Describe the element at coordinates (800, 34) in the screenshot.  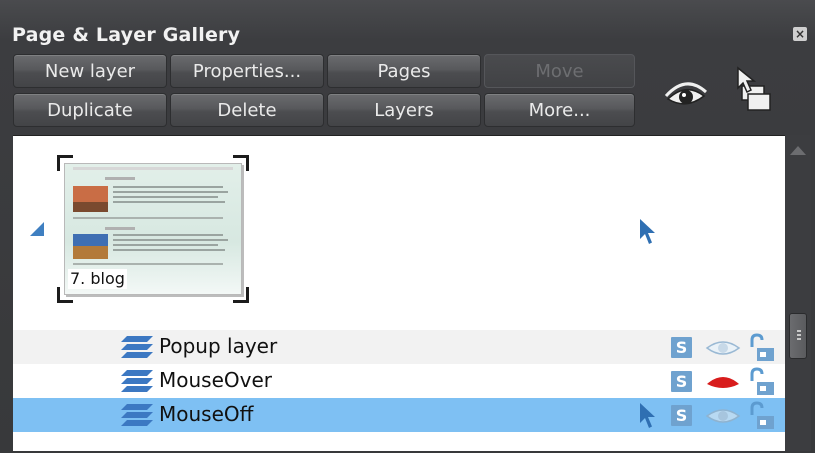
I see `close-icon: ×` at that location.